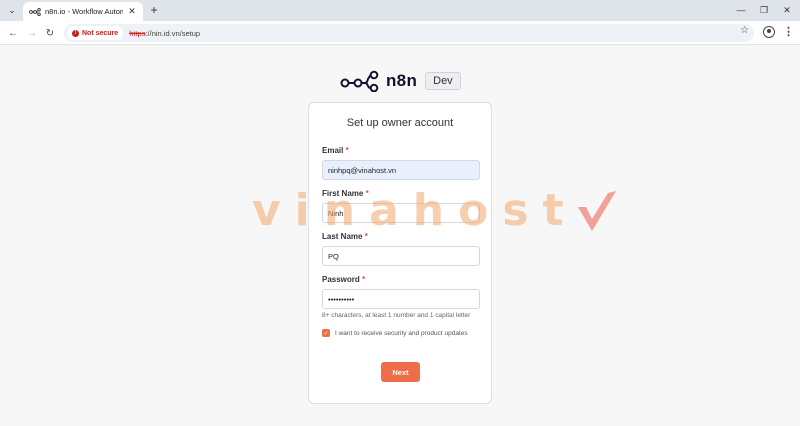 This screenshot has width=800, height=426. What do you see at coordinates (596, 210) in the screenshot?
I see `watermark-check-icon` at bounding box center [596, 210].